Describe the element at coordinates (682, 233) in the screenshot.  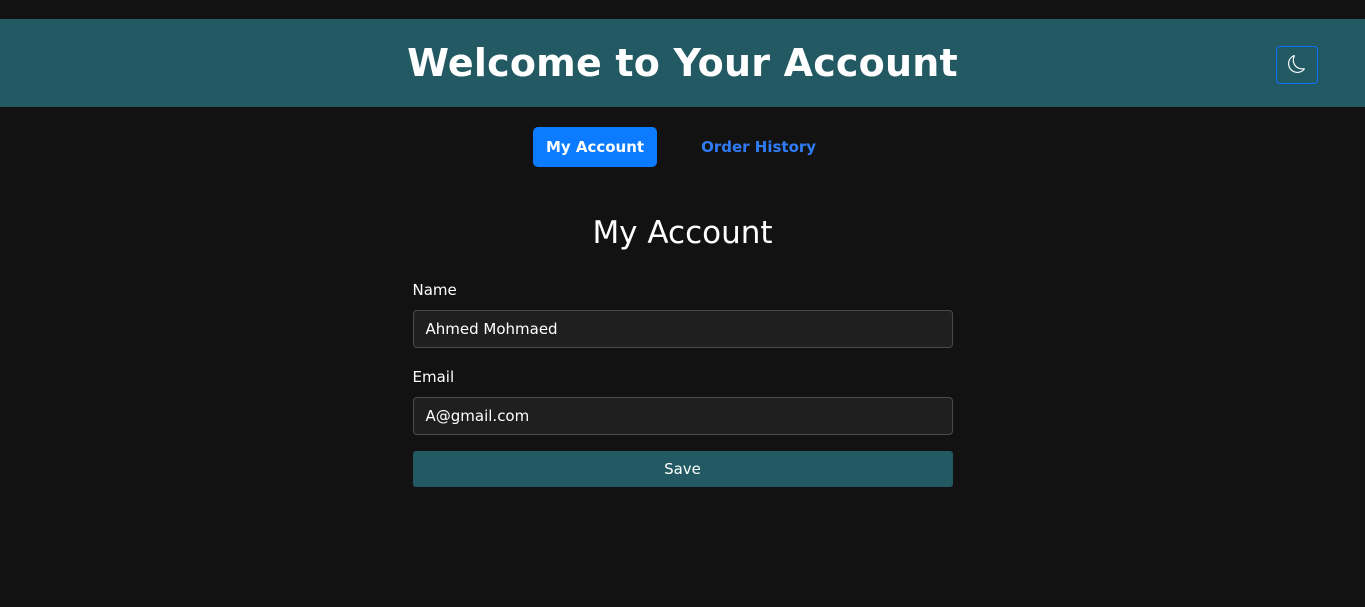
I see `page-title: My Account` at that location.